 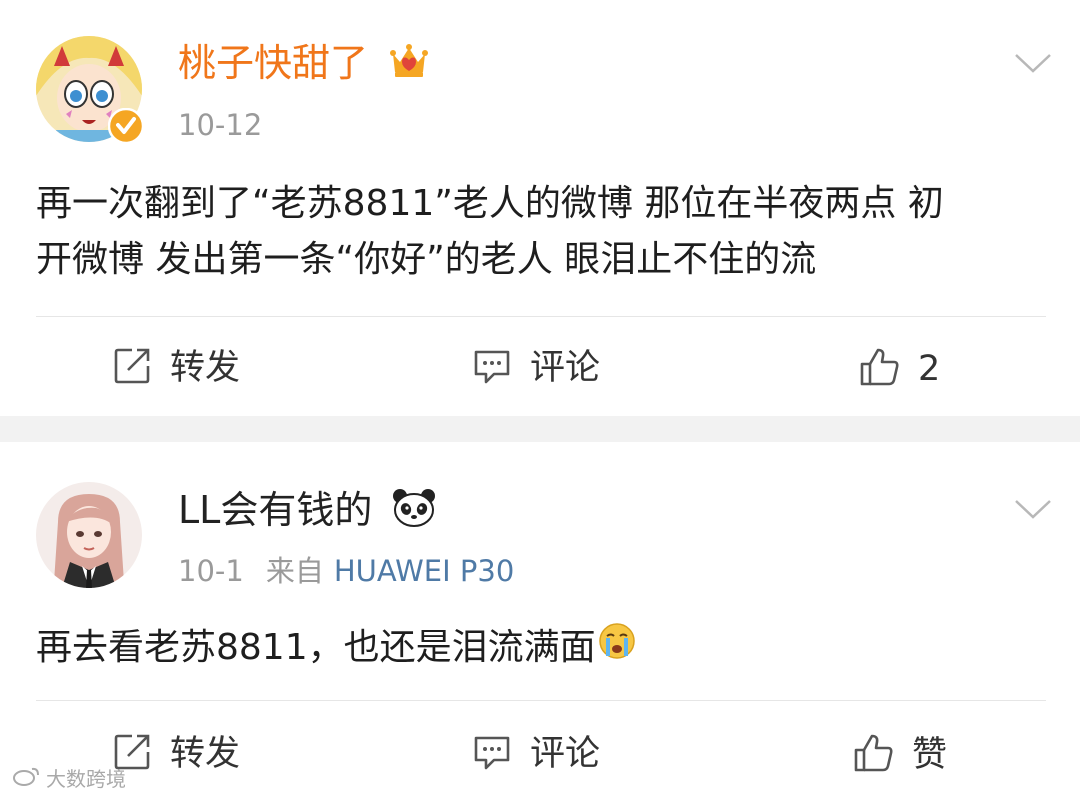 I want to click on watermark-text: 大数跨境, so click(x=86, y=779).